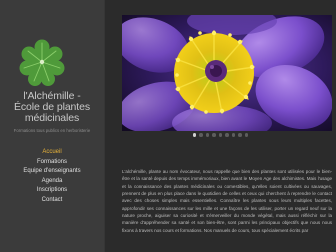 The height and width of the screenshot is (252, 336). Describe the element at coordinates (52, 130) in the screenshot. I see `site-tagline: Formations tous publics en herboristerie` at that location.